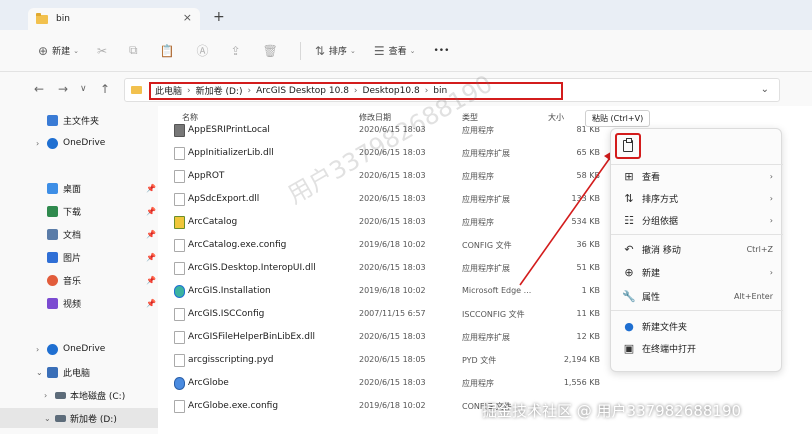 The height and width of the screenshot is (434, 812). I want to click on crumb-desktop: Desktop10.8, so click(391, 91).